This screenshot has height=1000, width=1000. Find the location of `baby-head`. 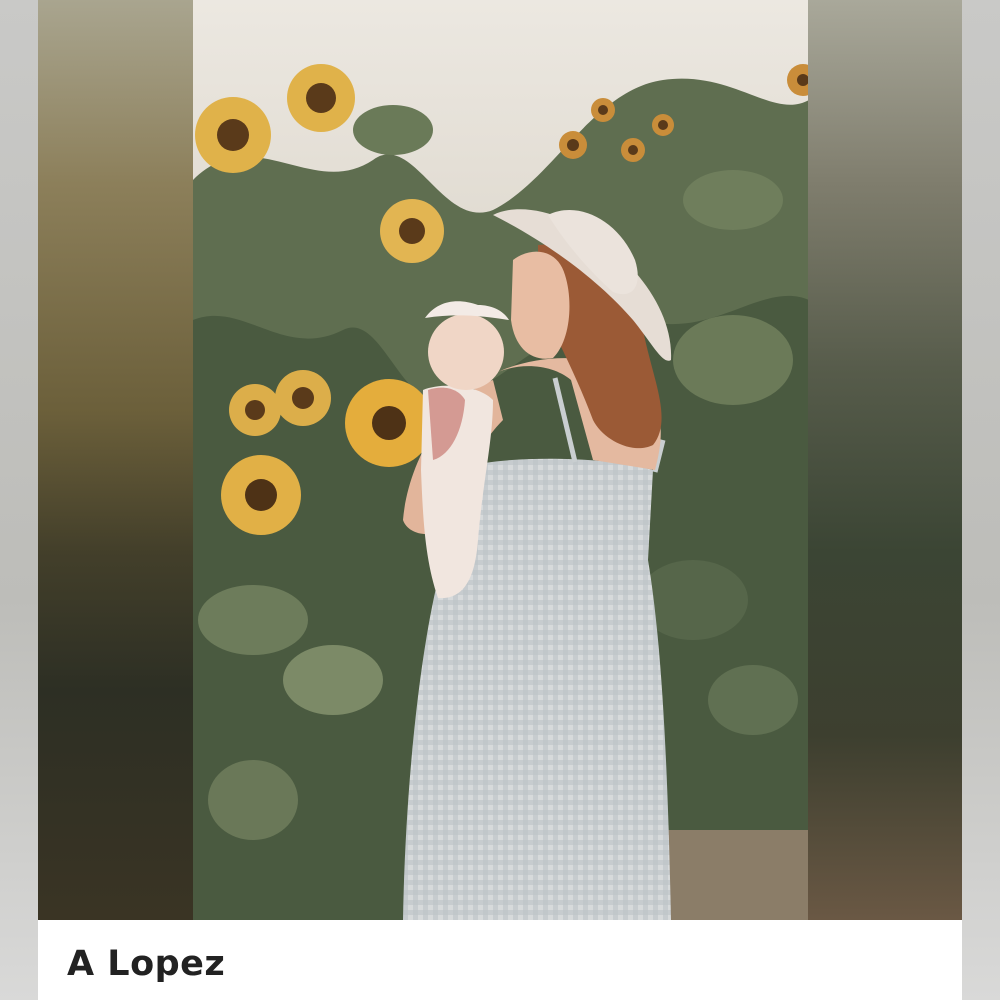

baby-head is located at coordinates (466, 352).